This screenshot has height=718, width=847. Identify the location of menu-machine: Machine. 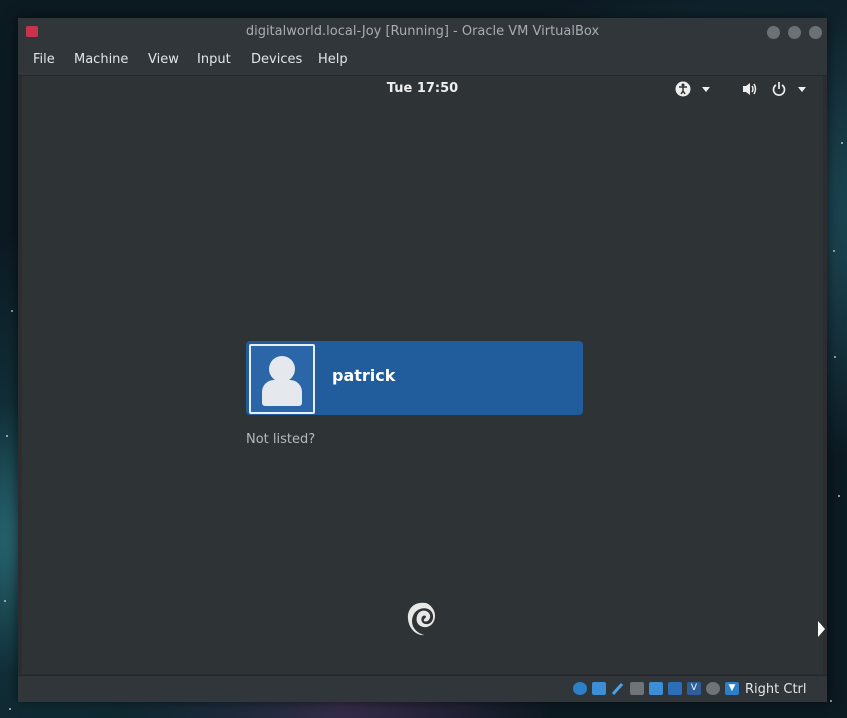
(101, 59).